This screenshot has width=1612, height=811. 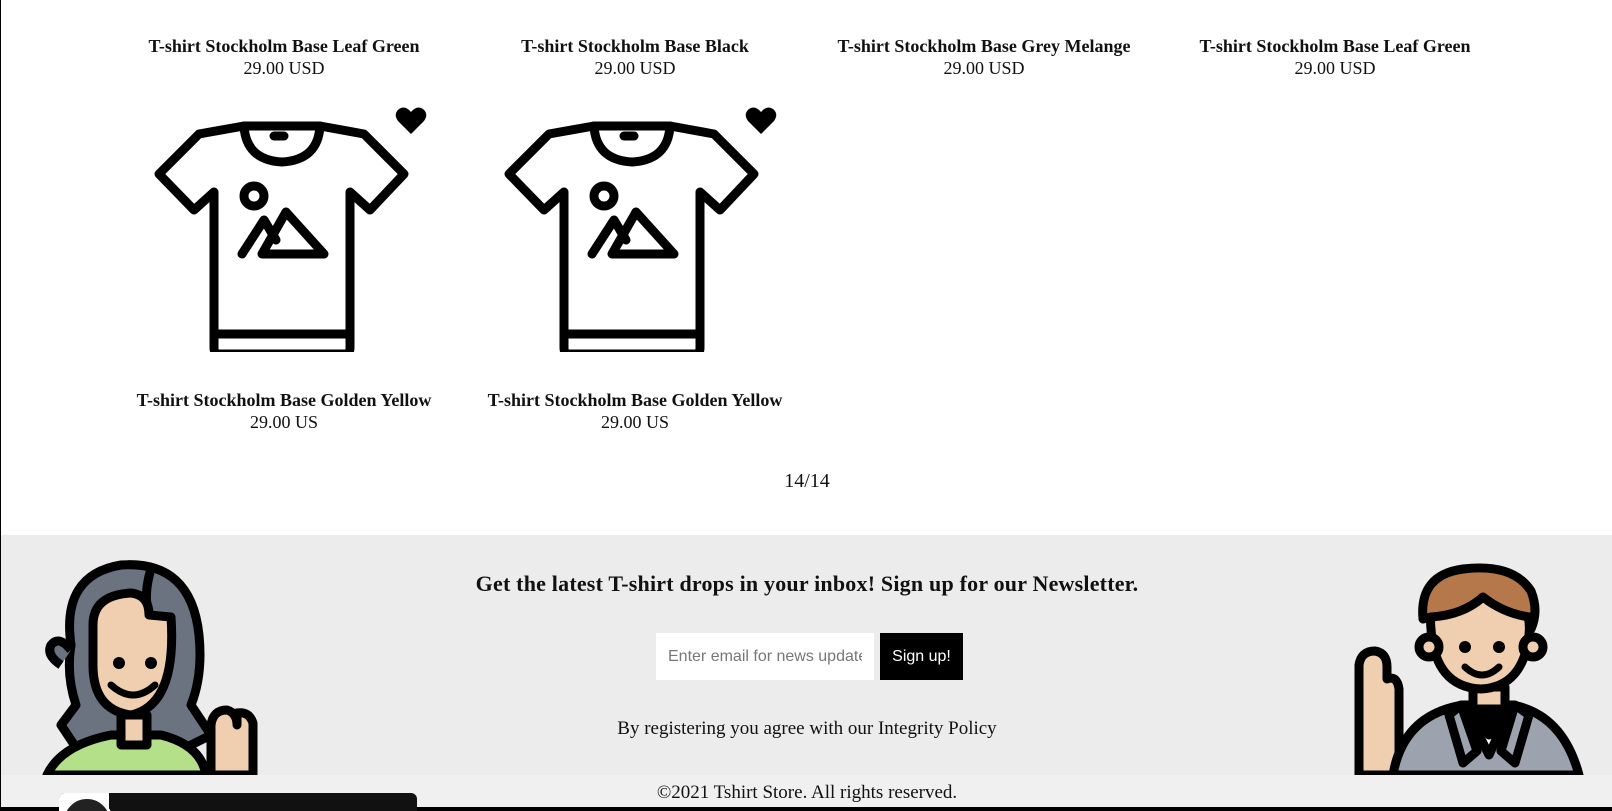 I want to click on pagination: 14/14, so click(x=806, y=481).